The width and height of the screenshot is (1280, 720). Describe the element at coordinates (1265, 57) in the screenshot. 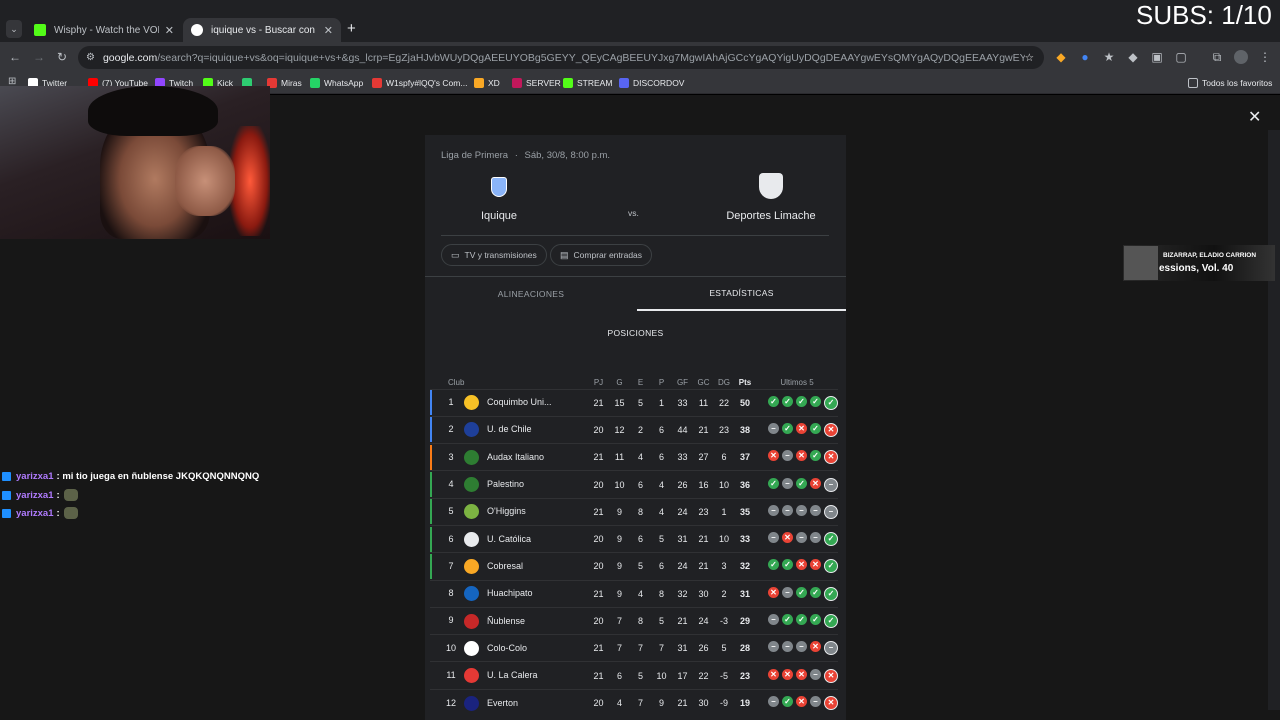

I see `menu-kebab-icon: ⋮` at that location.